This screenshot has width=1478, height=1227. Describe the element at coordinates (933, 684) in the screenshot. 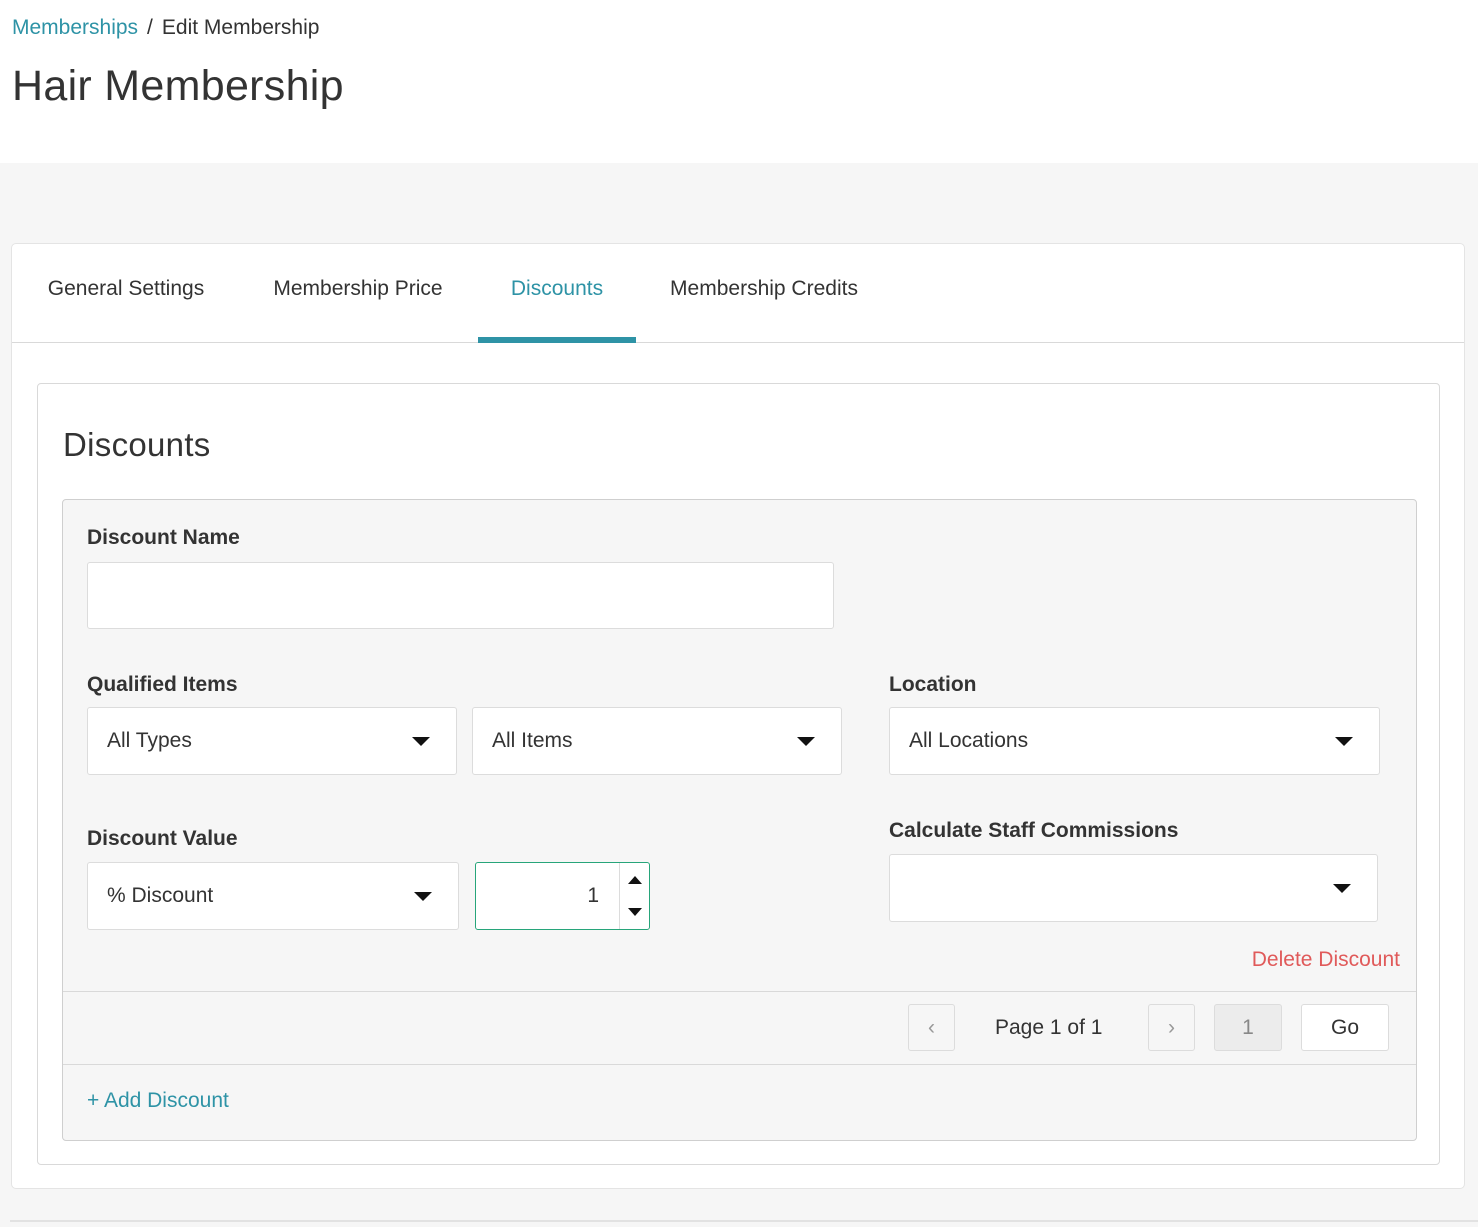

I see `location-label: Location` at that location.